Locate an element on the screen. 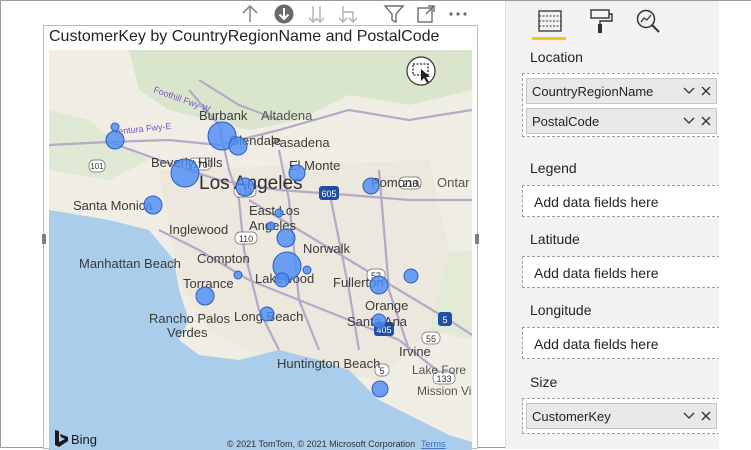 The width and height of the screenshot is (751, 450). size-section-label: Size is located at coordinates (544, 382).